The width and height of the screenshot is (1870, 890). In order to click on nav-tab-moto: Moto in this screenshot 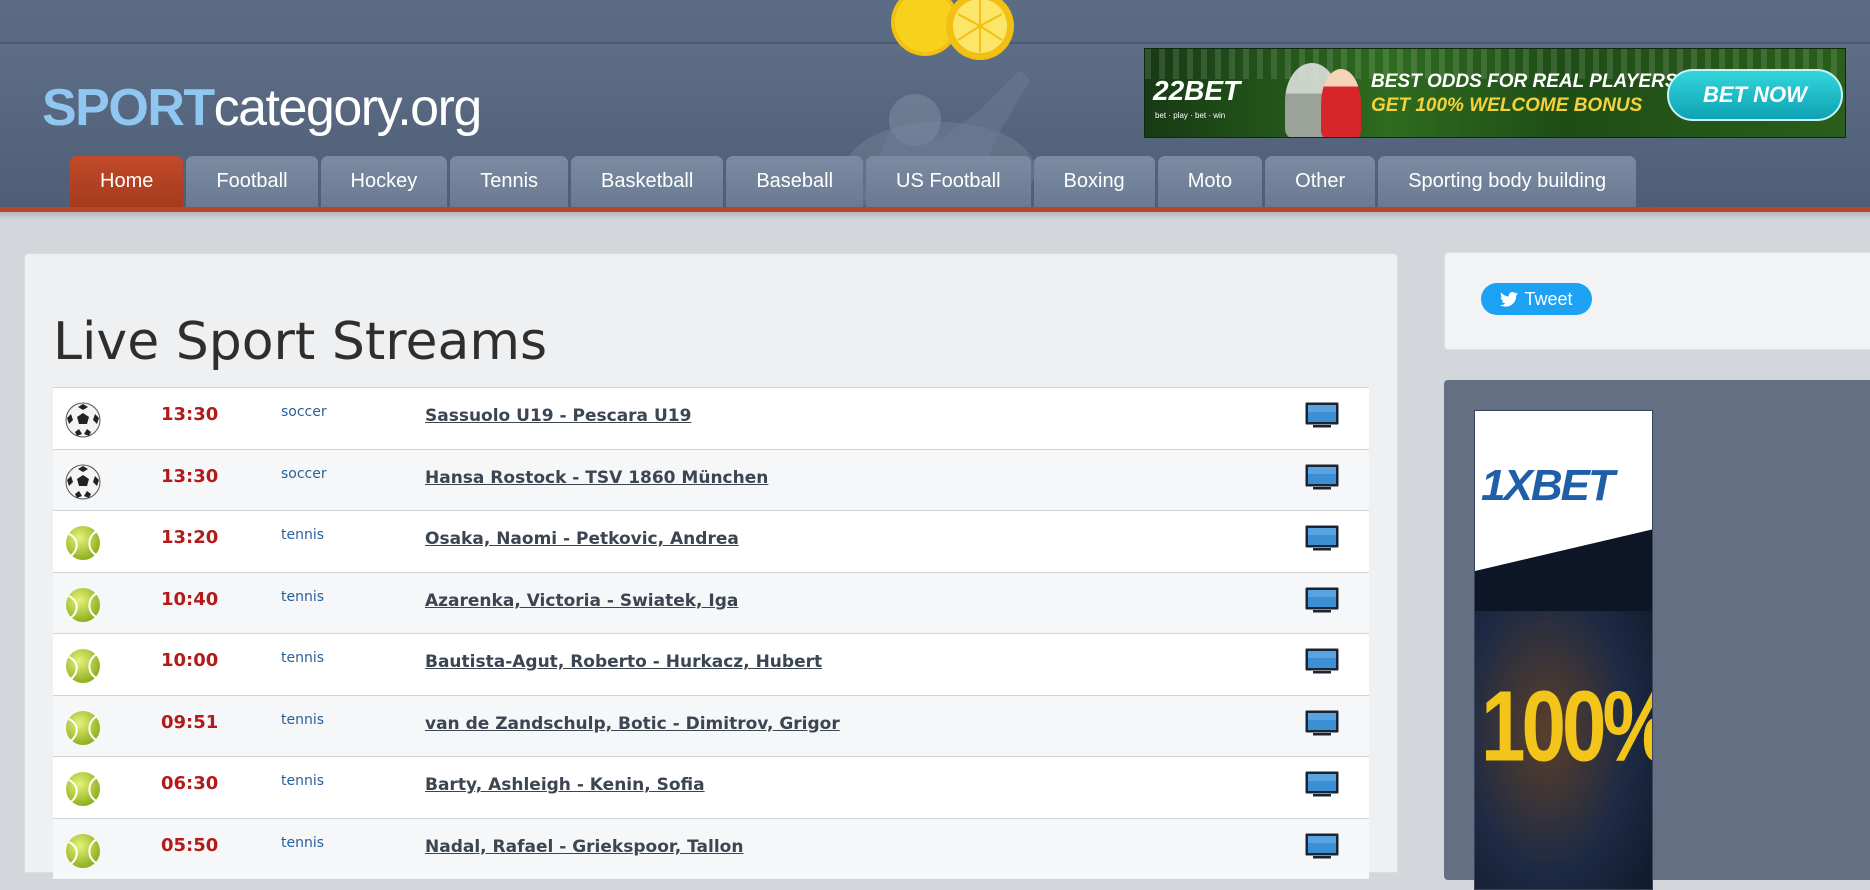, I will do `click(1210, 181)`.